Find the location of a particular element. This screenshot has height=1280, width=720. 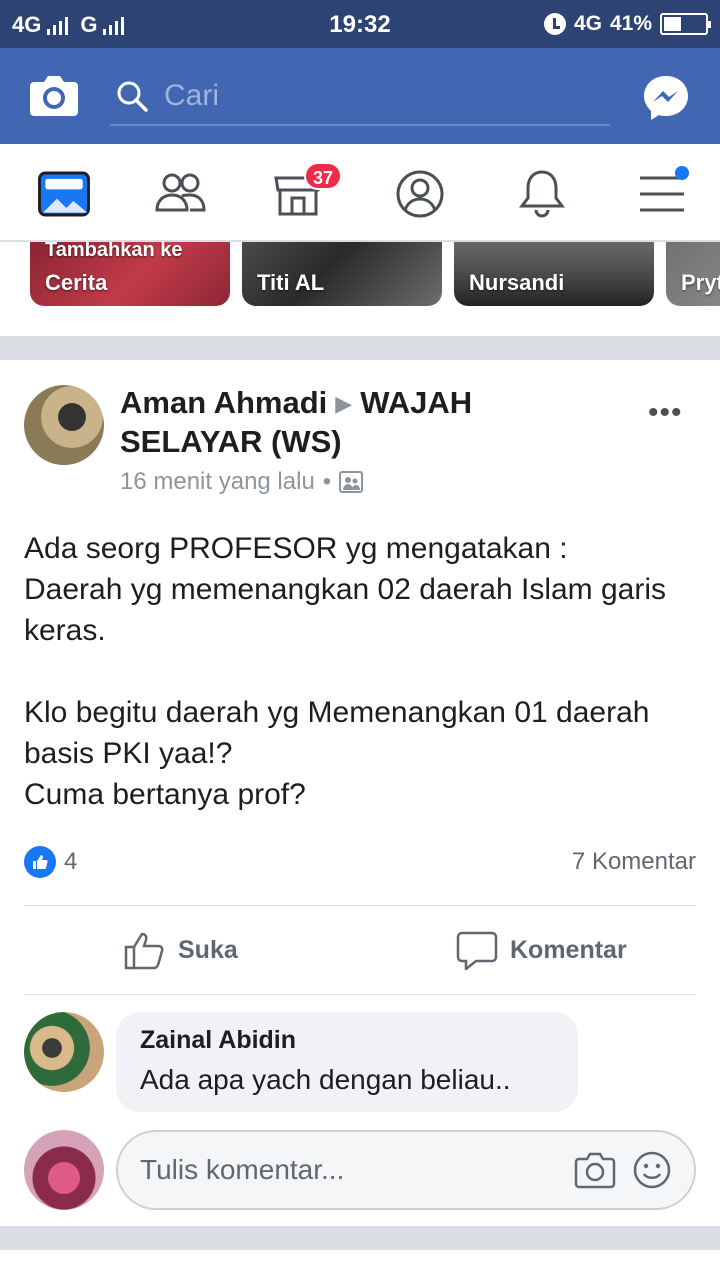

post-meta: 16 menit yang lalu • is located at coordinates (242, 482).